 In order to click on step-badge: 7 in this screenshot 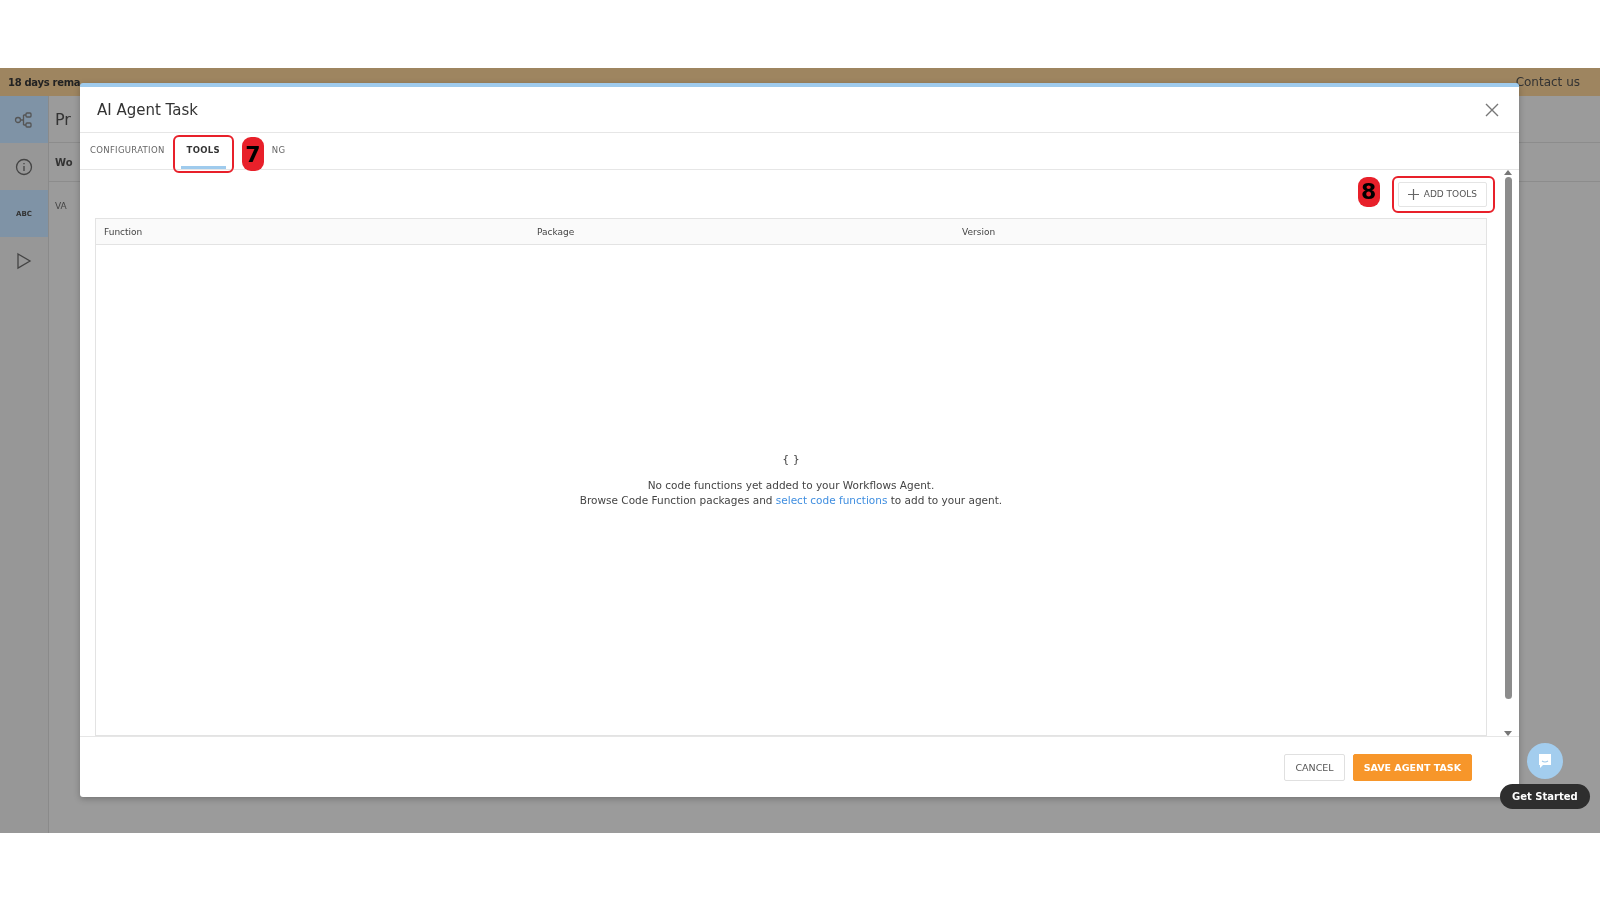, I will do `click(252, 154)`.